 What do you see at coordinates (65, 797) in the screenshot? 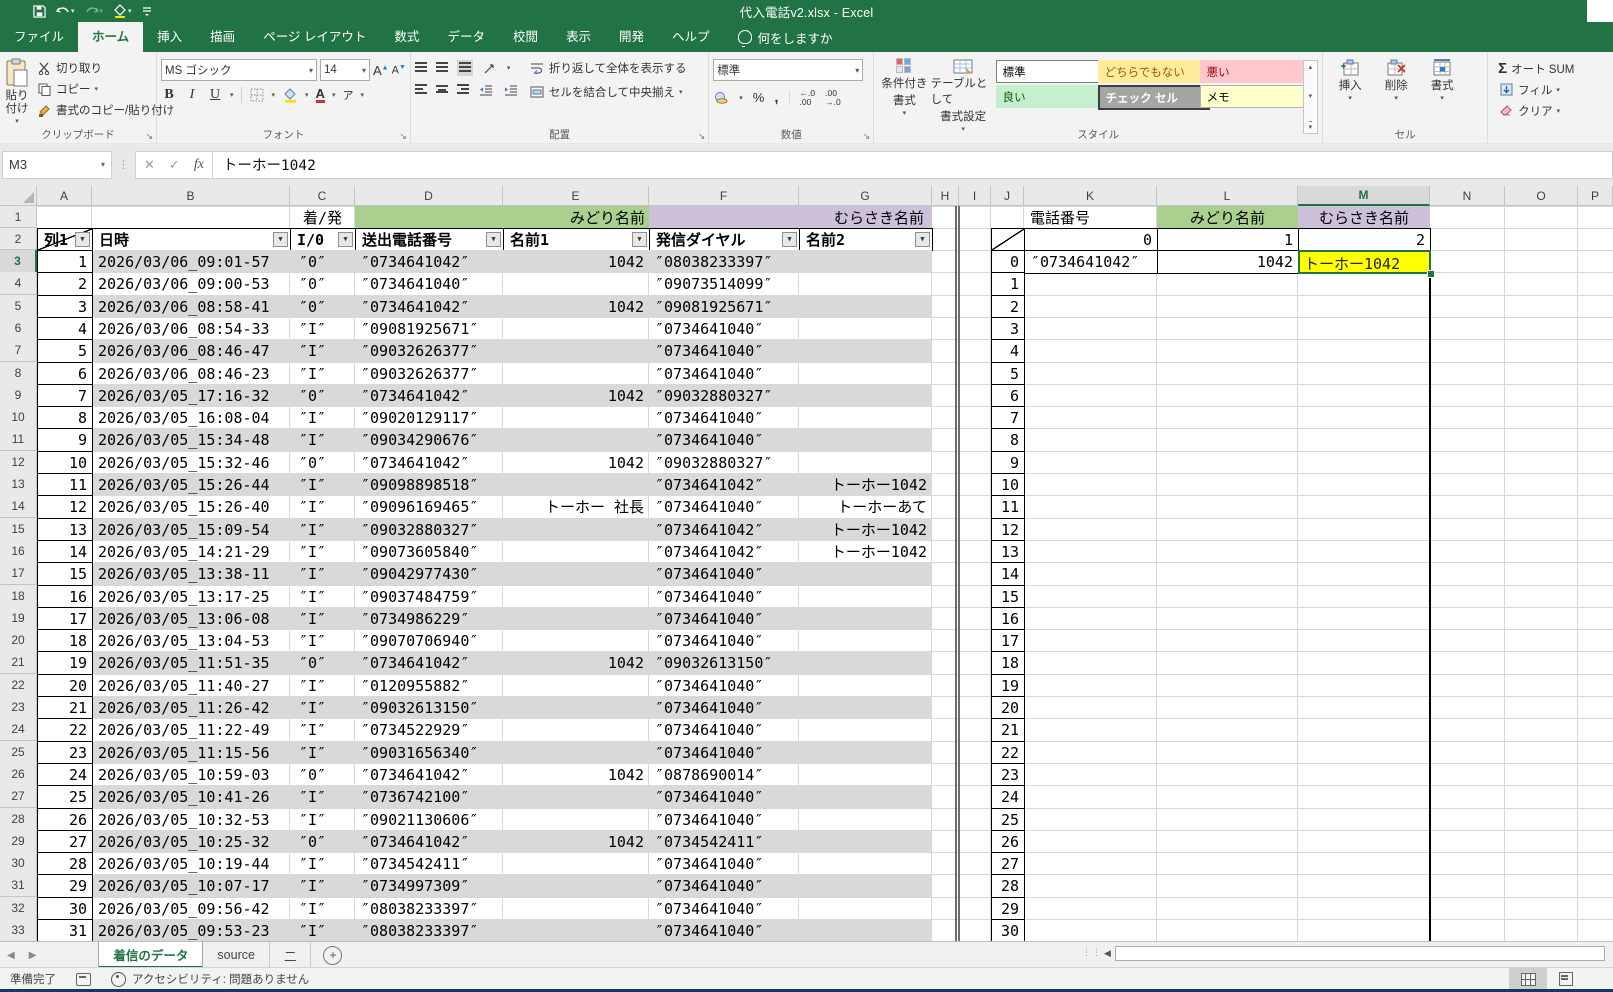
I see `cell-A27: 25` at bounding box center [65, 797].